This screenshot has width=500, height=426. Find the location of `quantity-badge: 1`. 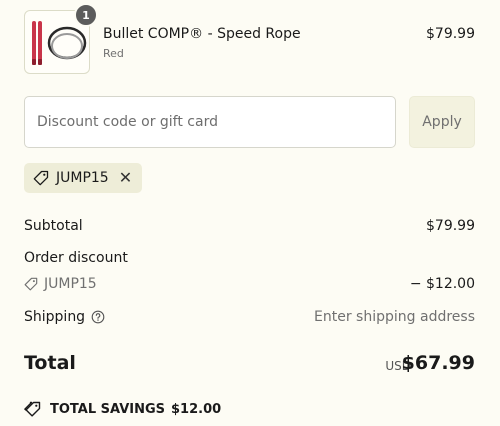

quantity-badge: 1 is located at coordinates (86, 15).